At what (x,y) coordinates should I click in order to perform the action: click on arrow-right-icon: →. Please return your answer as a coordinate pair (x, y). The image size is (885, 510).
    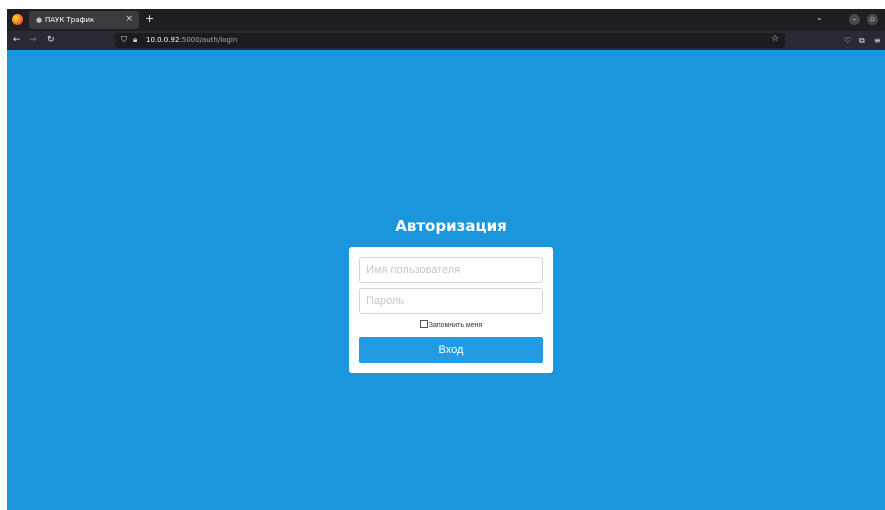
    Looking at the image, I should click on (33, 40).